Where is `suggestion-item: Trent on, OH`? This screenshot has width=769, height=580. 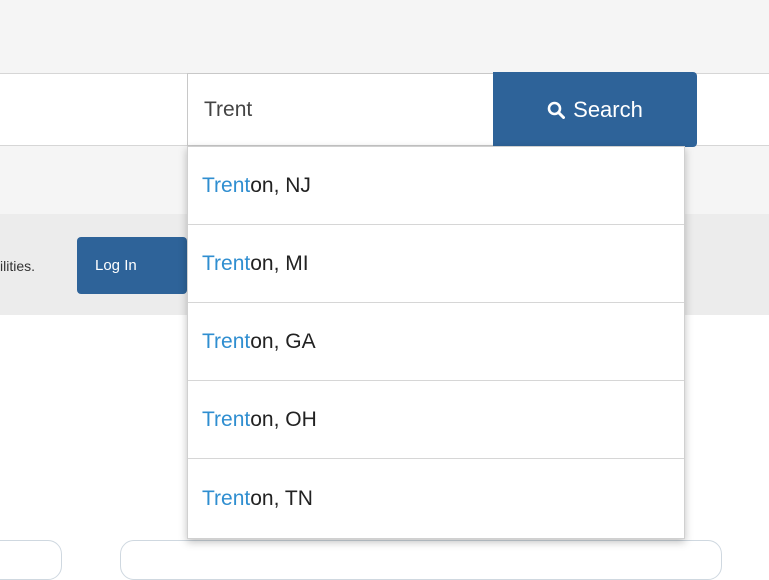 suggestion-item: Trent on, OH is located at coordinates (436, 420).